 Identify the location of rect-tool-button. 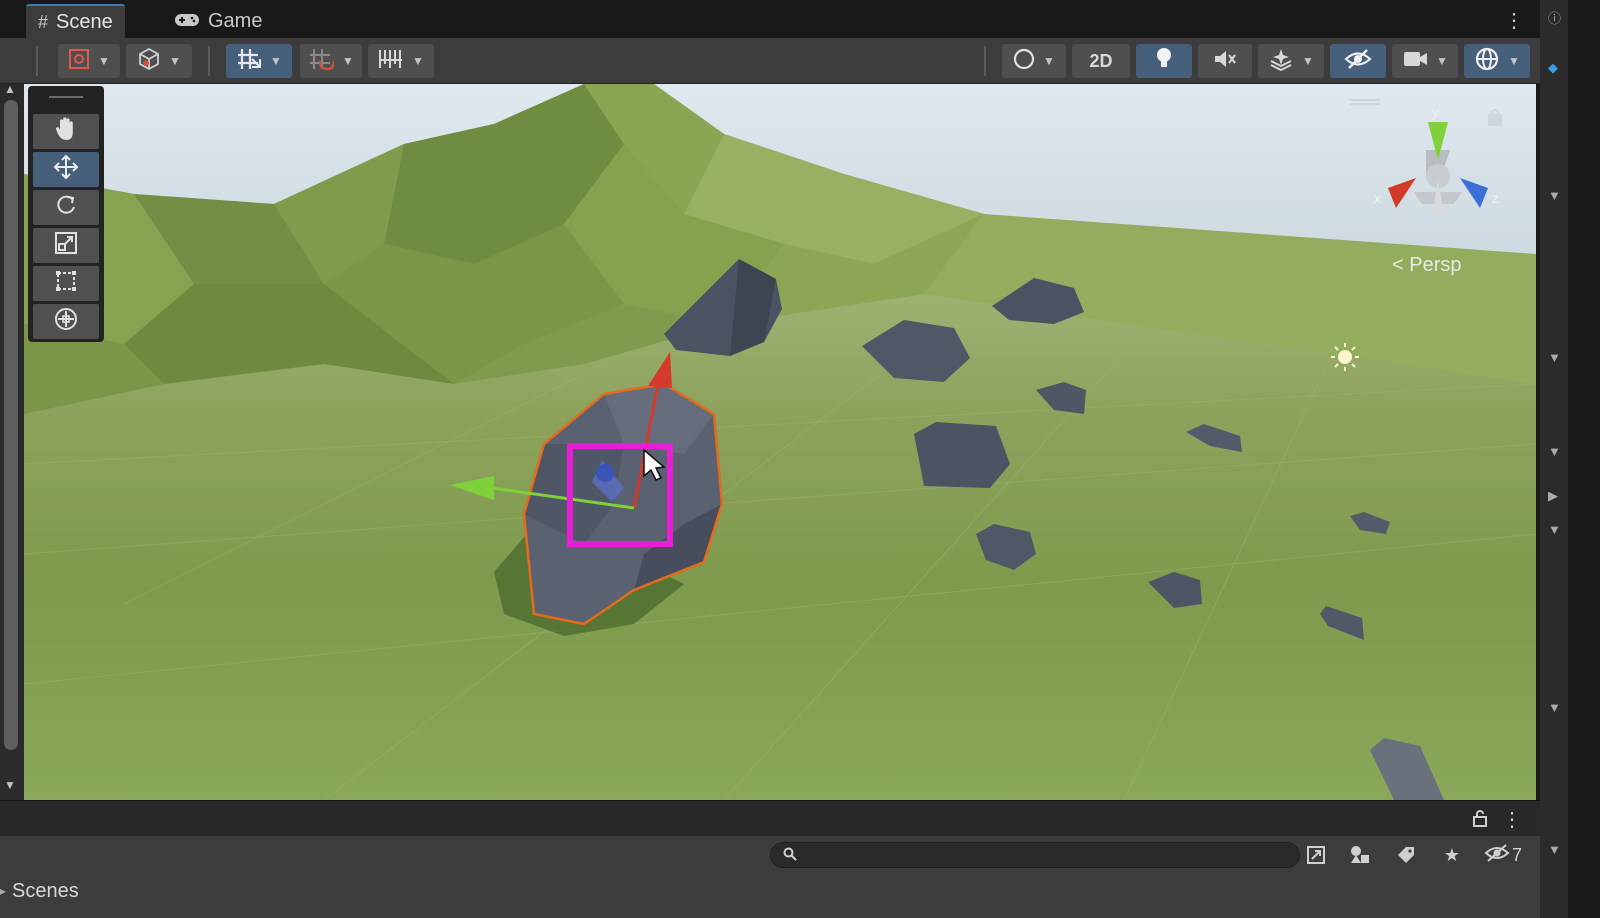
(66, 283).